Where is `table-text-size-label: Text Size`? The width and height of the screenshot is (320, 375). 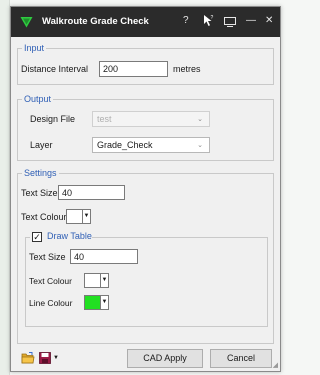
table-text-size-label: Text Size is located at coordinates (47, 257).